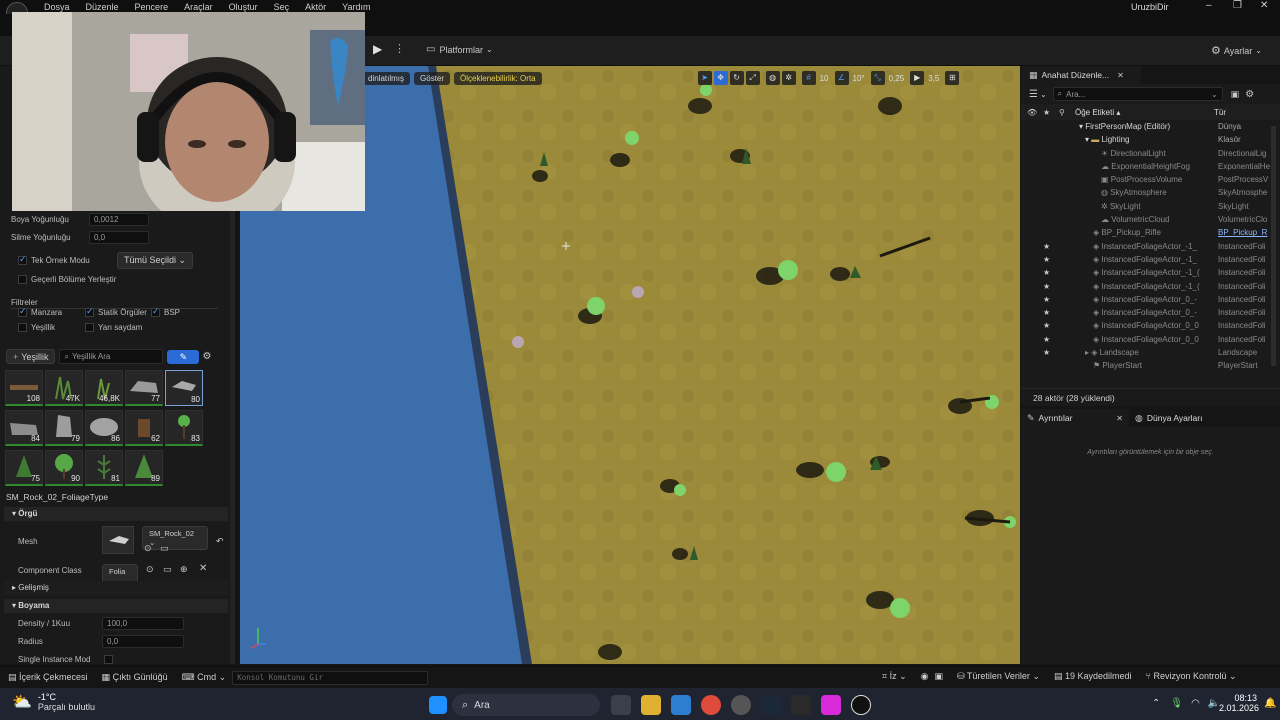 This screenshot has width=1280, height=720. What do you see at coordinates (741, 705) in the screenshot?
I see `github-icon` at bounding box center [741, 705].